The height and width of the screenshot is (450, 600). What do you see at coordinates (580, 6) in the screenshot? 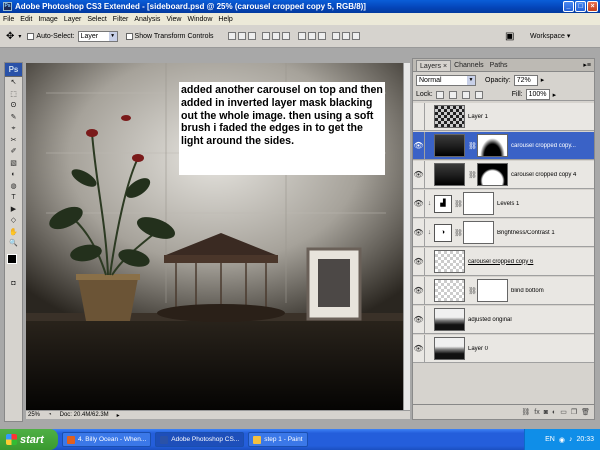
I see `maximize-button: □` at bounding box center [580, 6].